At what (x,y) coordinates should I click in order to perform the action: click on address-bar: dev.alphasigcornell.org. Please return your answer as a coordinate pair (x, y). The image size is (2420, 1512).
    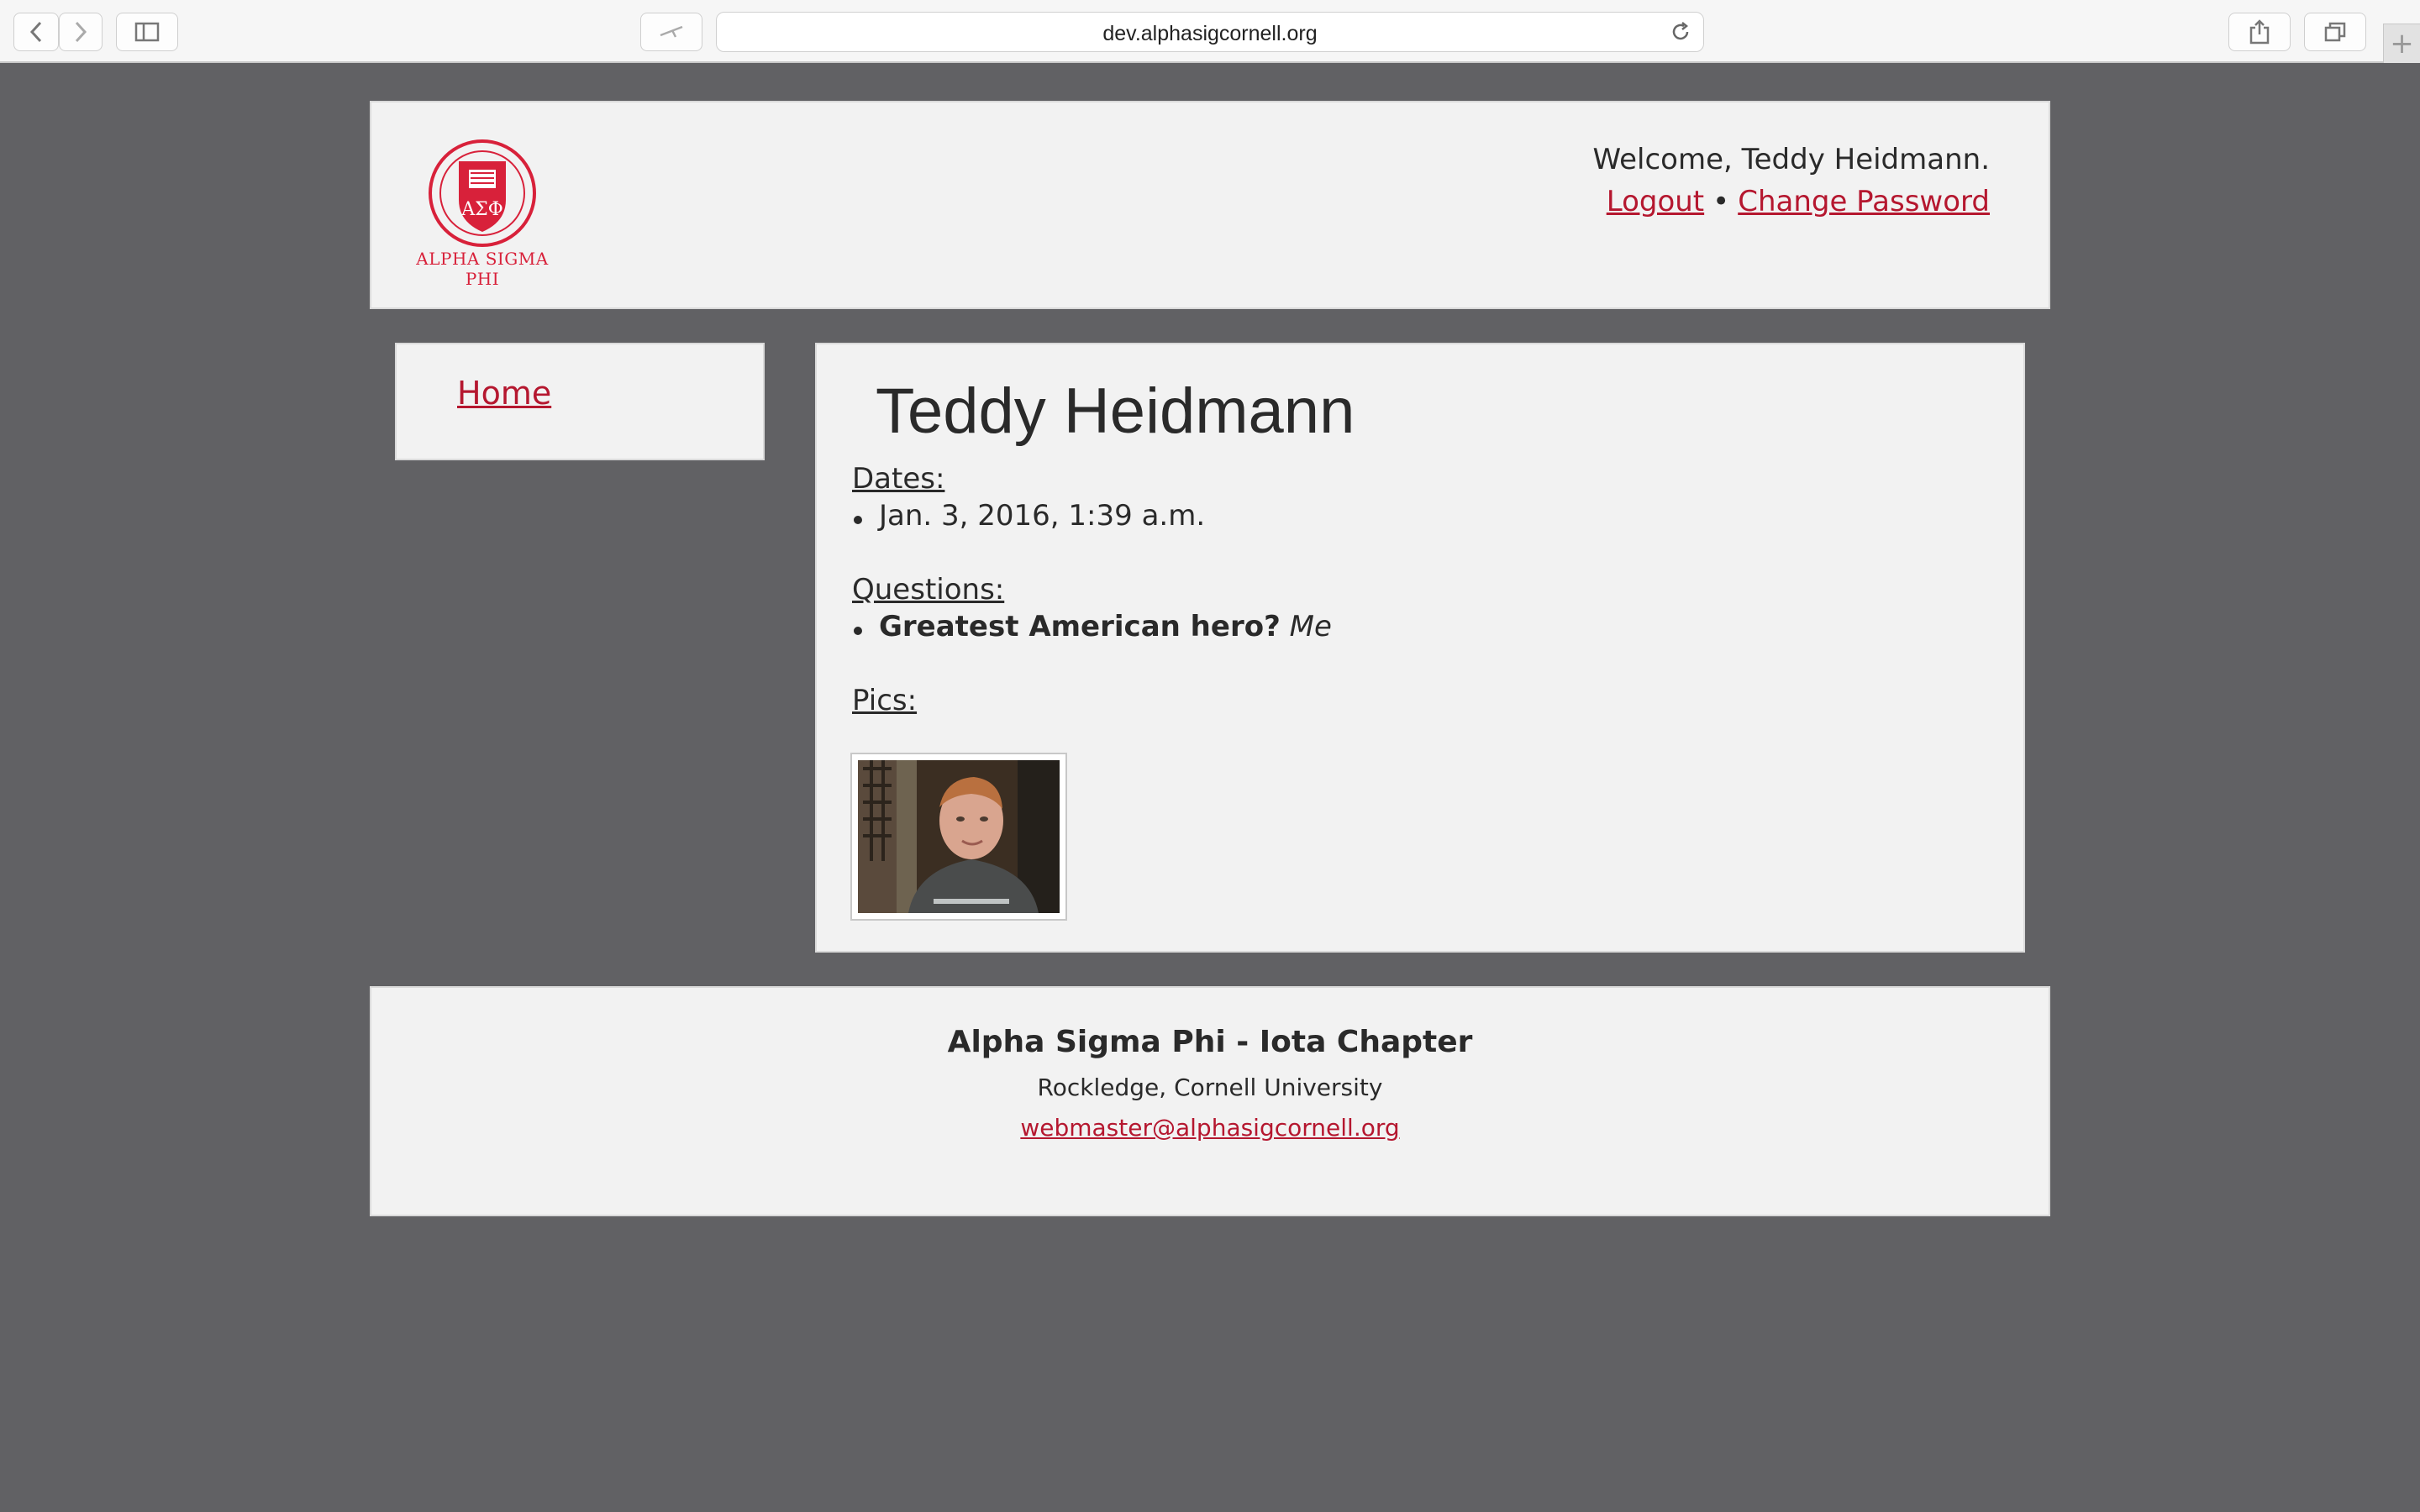
    Looking at the image, I should click on (1210, 32).